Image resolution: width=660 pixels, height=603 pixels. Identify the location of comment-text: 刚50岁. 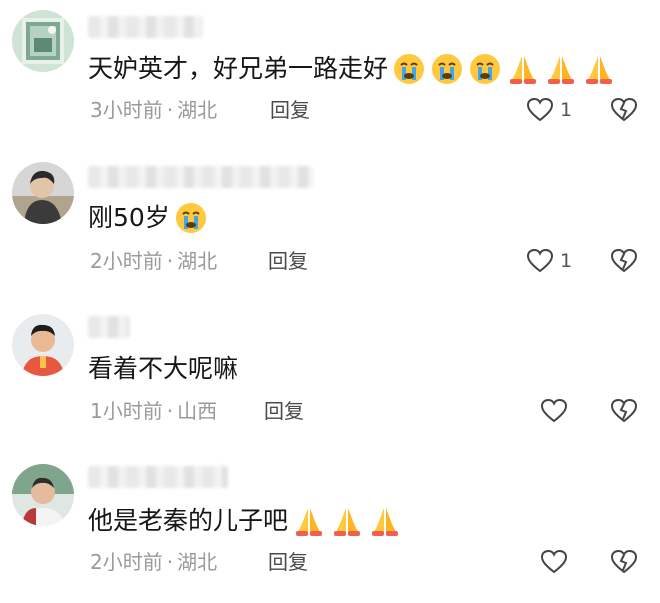
(148, 218).